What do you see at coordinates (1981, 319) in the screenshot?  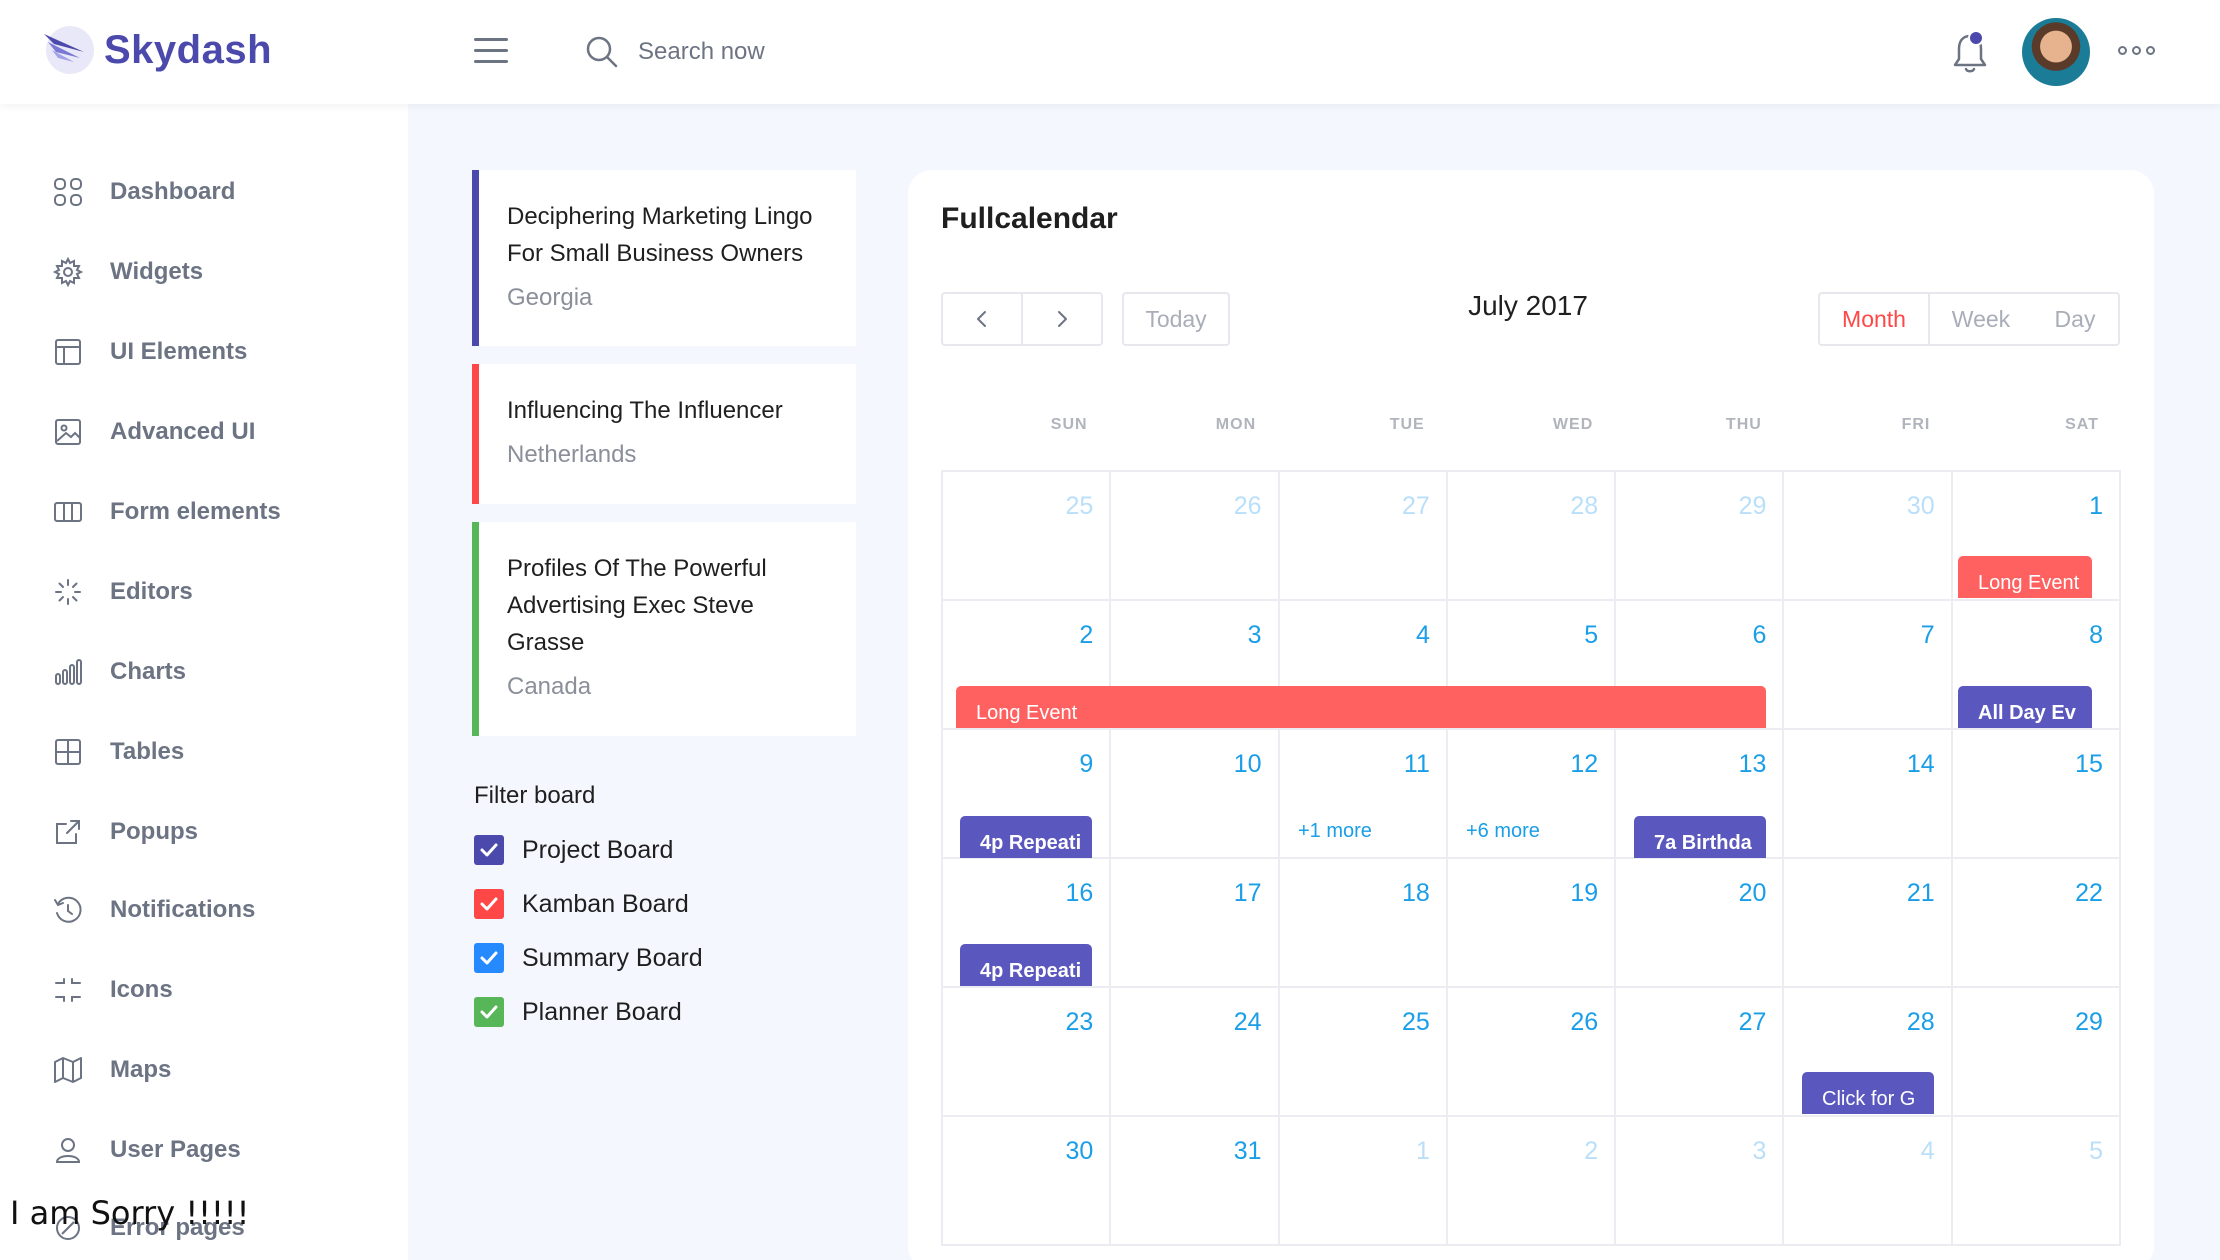 I see `view-week-button: Week` at bounding box center [1981, 319].